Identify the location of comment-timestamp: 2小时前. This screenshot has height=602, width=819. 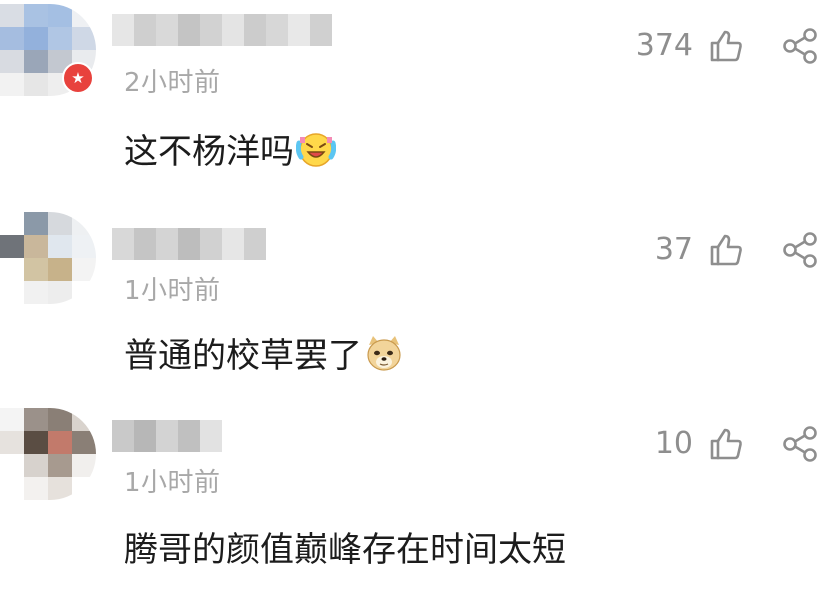
(172, 83).